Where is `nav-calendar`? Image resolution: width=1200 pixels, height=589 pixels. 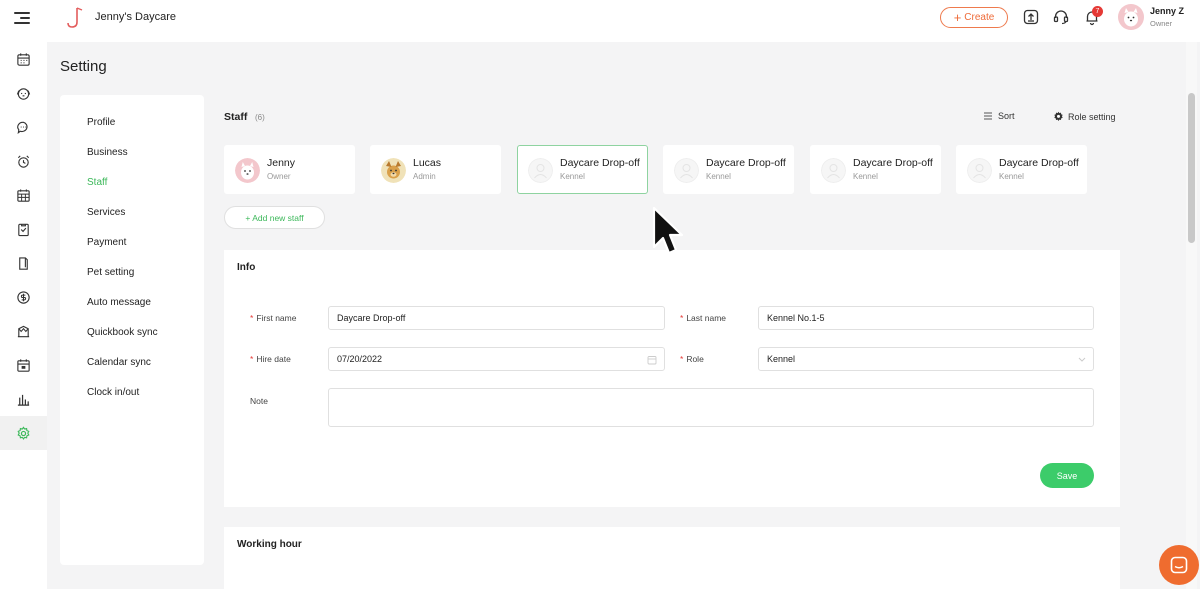 nav-calendar is located at coordinates (23, 59).